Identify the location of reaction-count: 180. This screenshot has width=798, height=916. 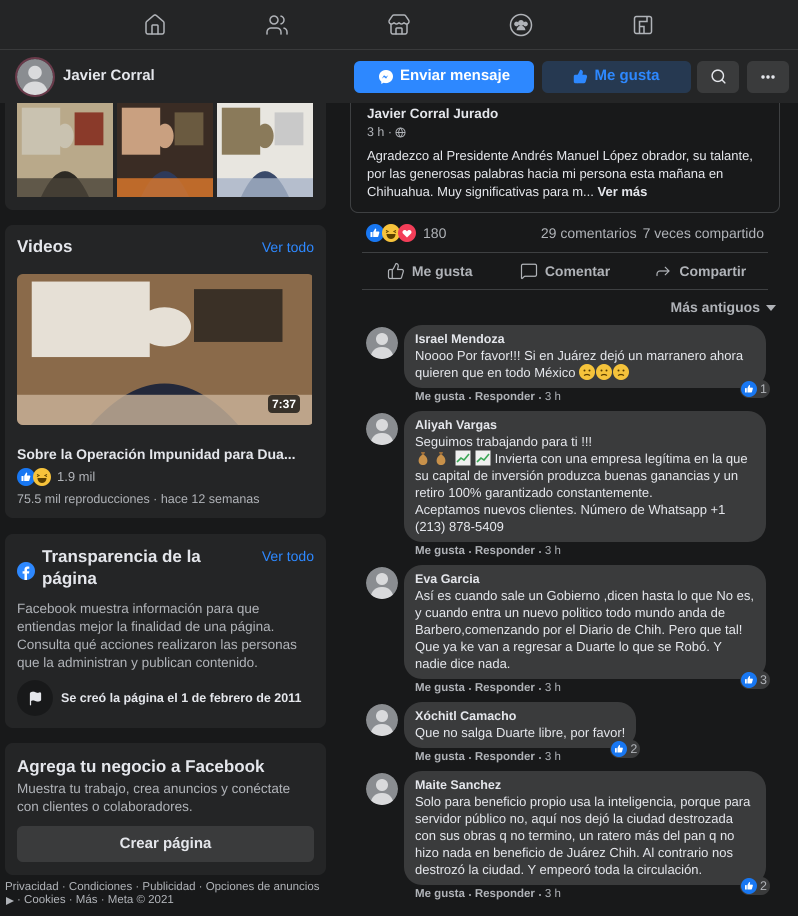
(434, 233).